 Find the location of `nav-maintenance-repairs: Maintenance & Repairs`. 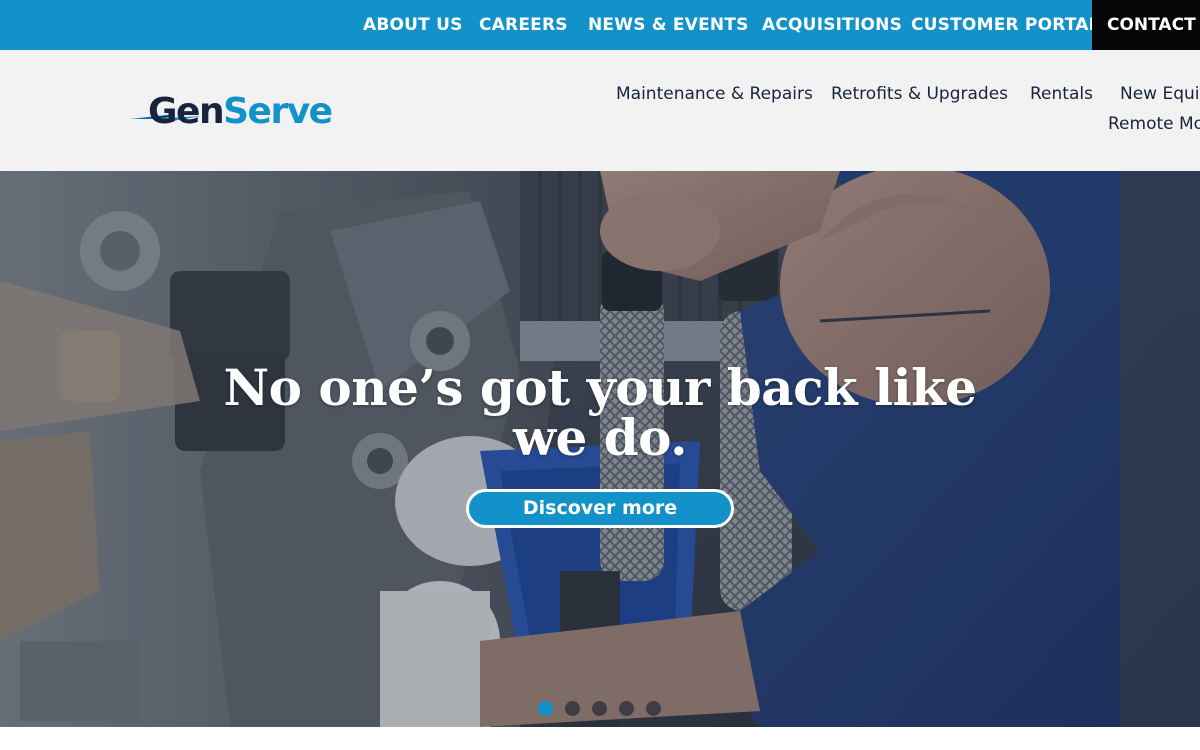

nav-maintenance-repairs: Maintenance & Repairs is located at coordinates (714, 94).